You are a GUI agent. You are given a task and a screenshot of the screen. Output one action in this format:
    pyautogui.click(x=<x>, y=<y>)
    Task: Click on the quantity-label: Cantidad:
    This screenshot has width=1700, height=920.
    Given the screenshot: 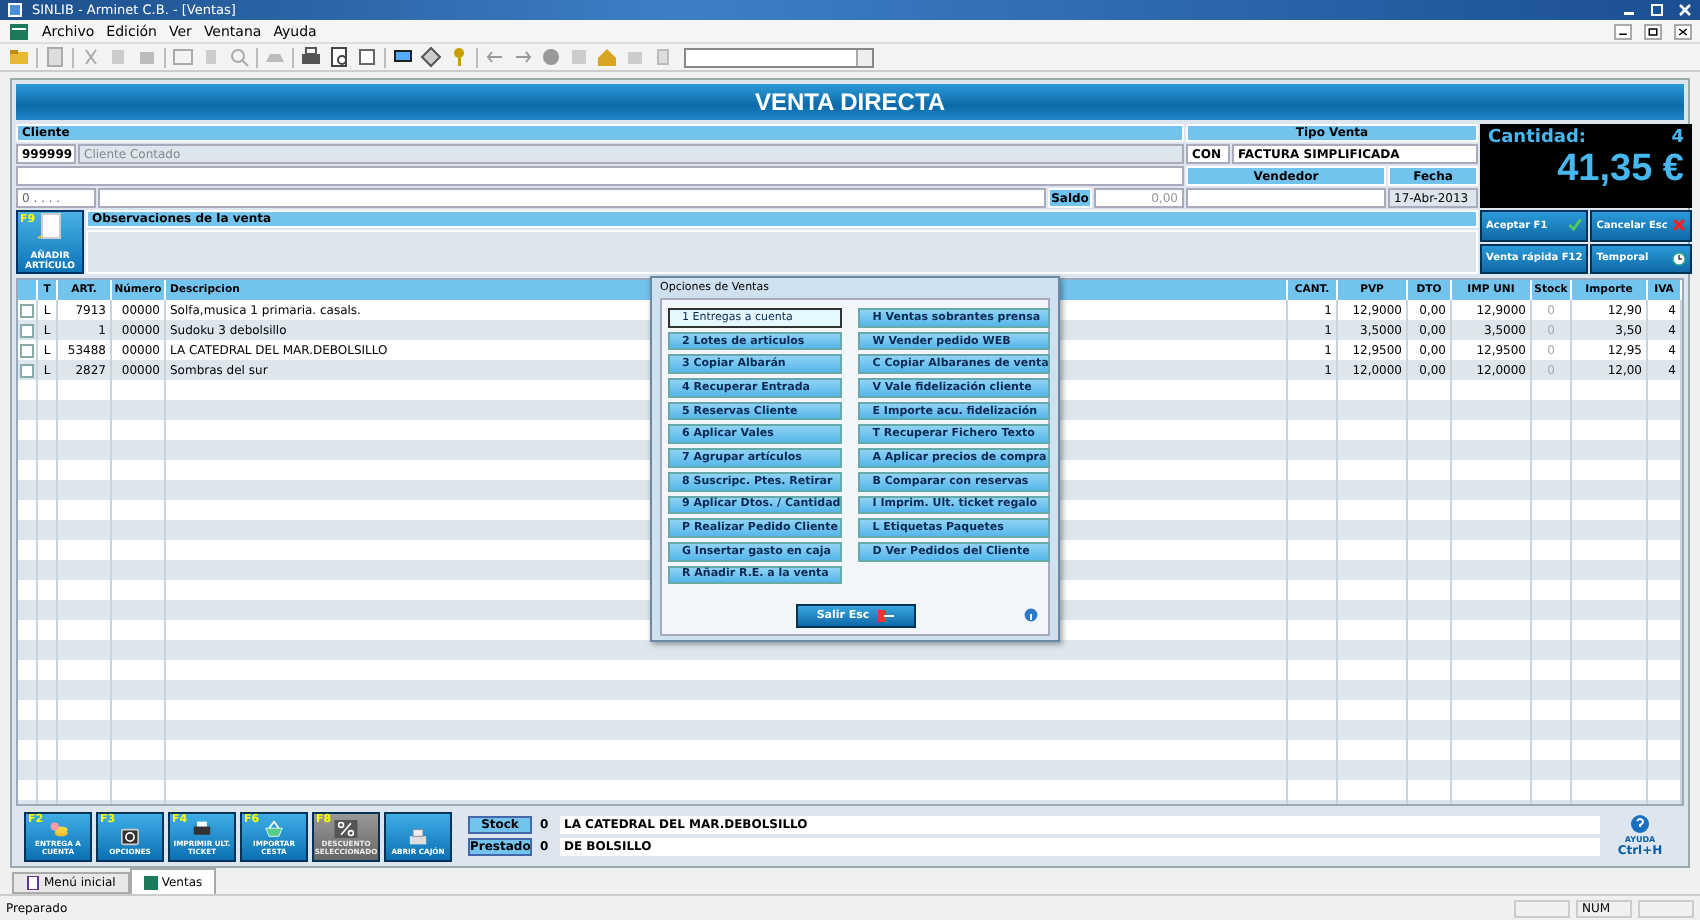 What is the action you would take?
    pyautogui.click(x=1537, y=138)
    